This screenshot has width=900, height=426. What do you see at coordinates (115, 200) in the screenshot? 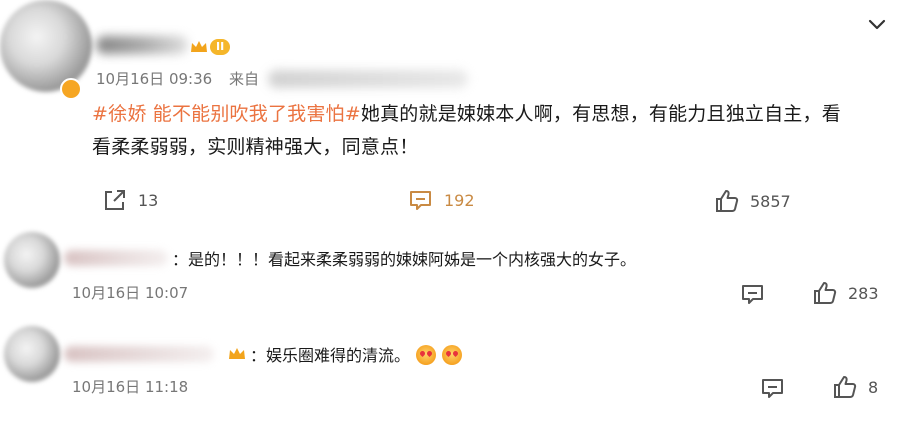
I see `share-icon` at bounding box center [115, 200].